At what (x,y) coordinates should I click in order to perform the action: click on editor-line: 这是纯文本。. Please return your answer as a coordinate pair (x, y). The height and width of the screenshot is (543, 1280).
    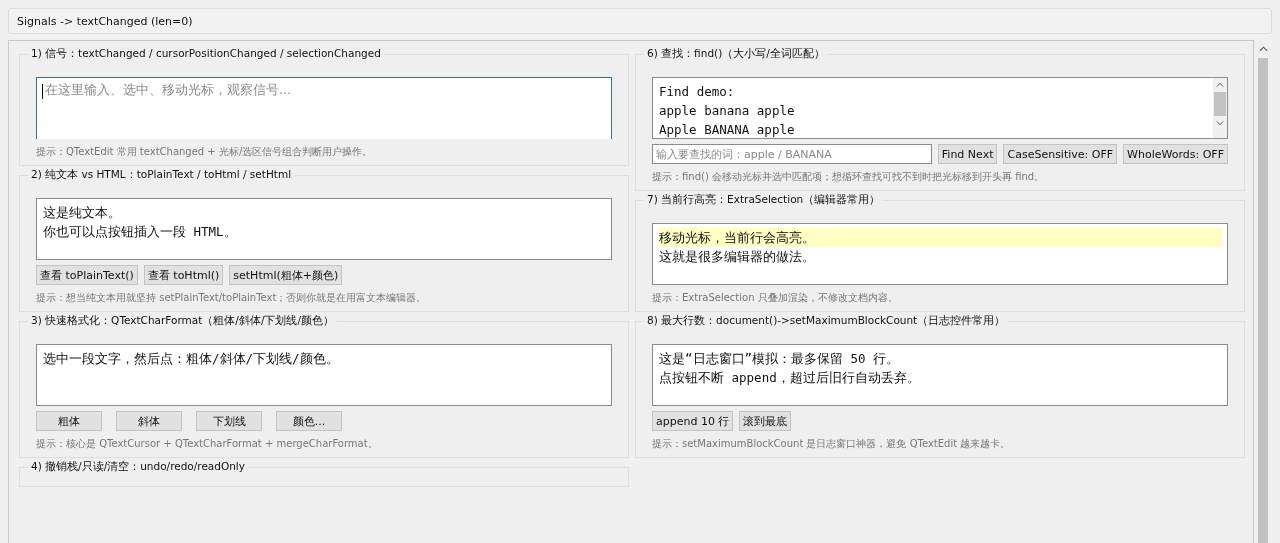
    Looking at the image, I should click on (82, 213).